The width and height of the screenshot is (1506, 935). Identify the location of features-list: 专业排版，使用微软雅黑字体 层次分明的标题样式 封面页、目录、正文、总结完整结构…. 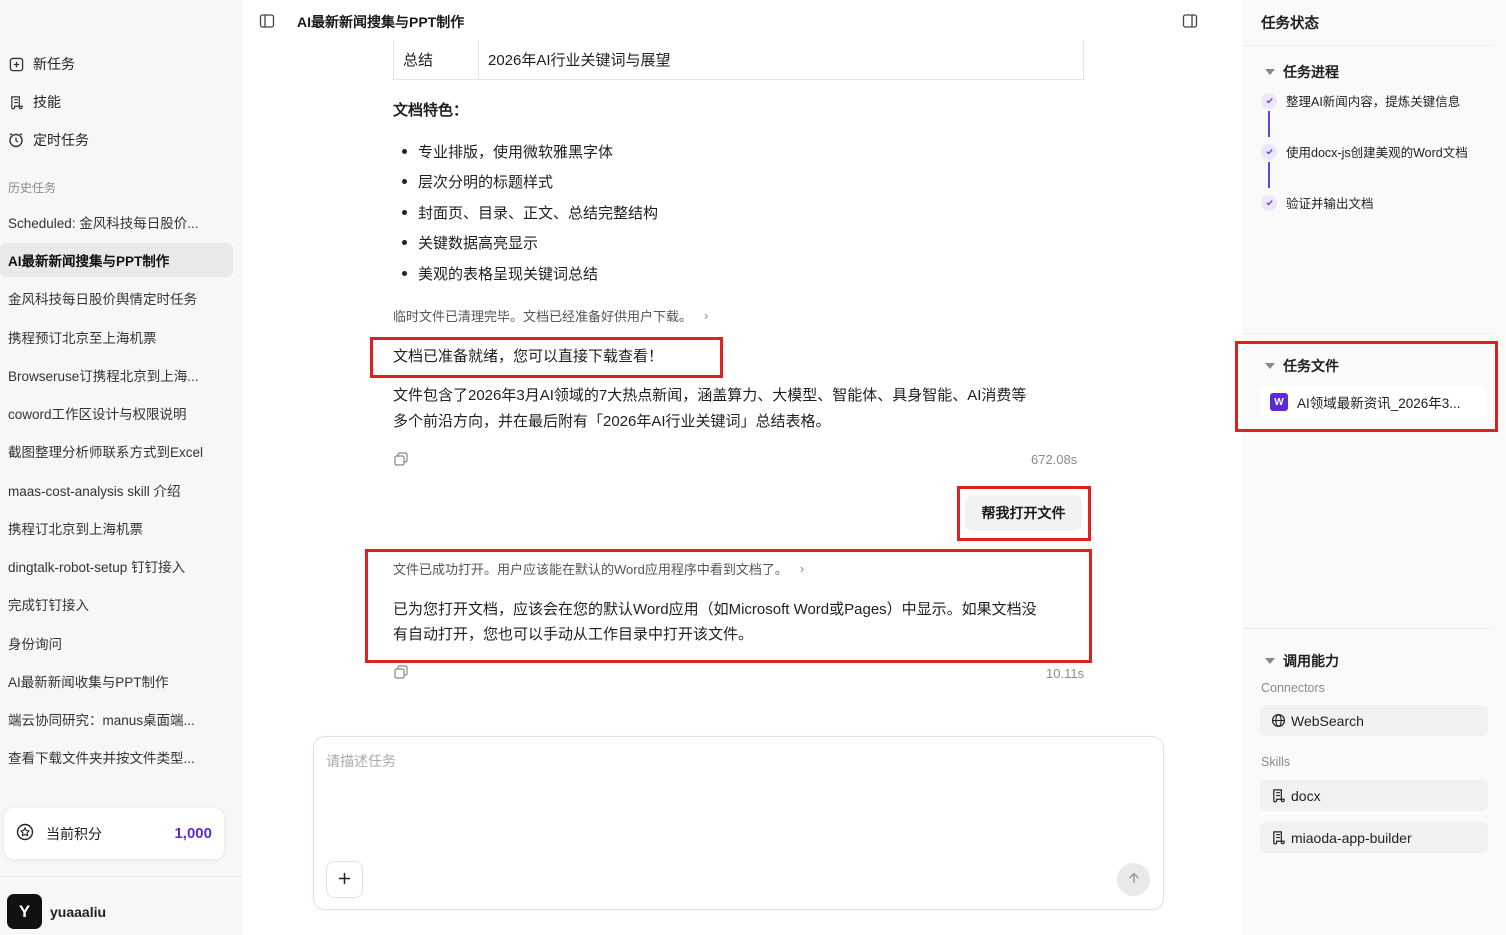
(530, 212).